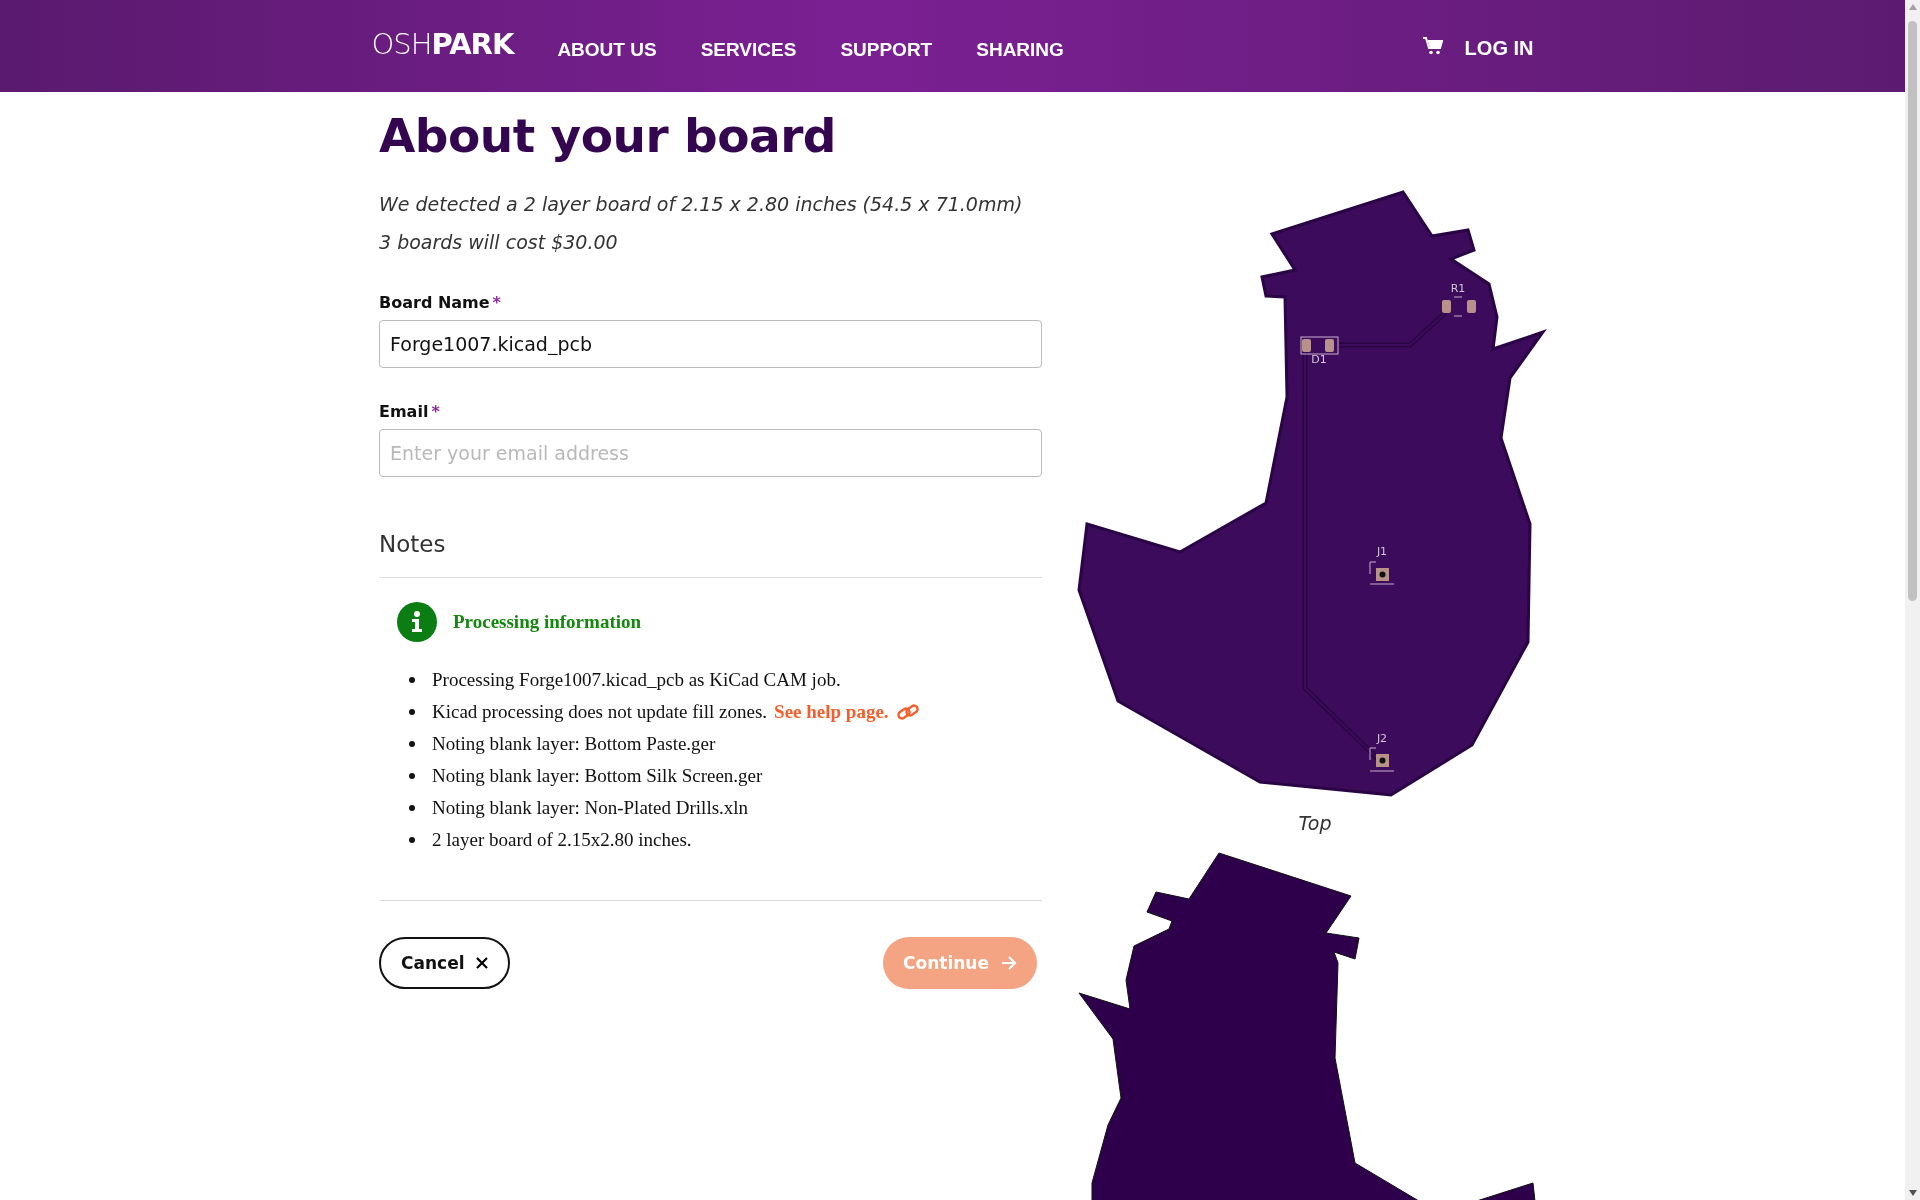 Image resolution: width=1920 pixels, height=1200 pixels. Describe the element at coordinates (547, 622) in the screenshot. I see `info-title: Processing information` at that location.